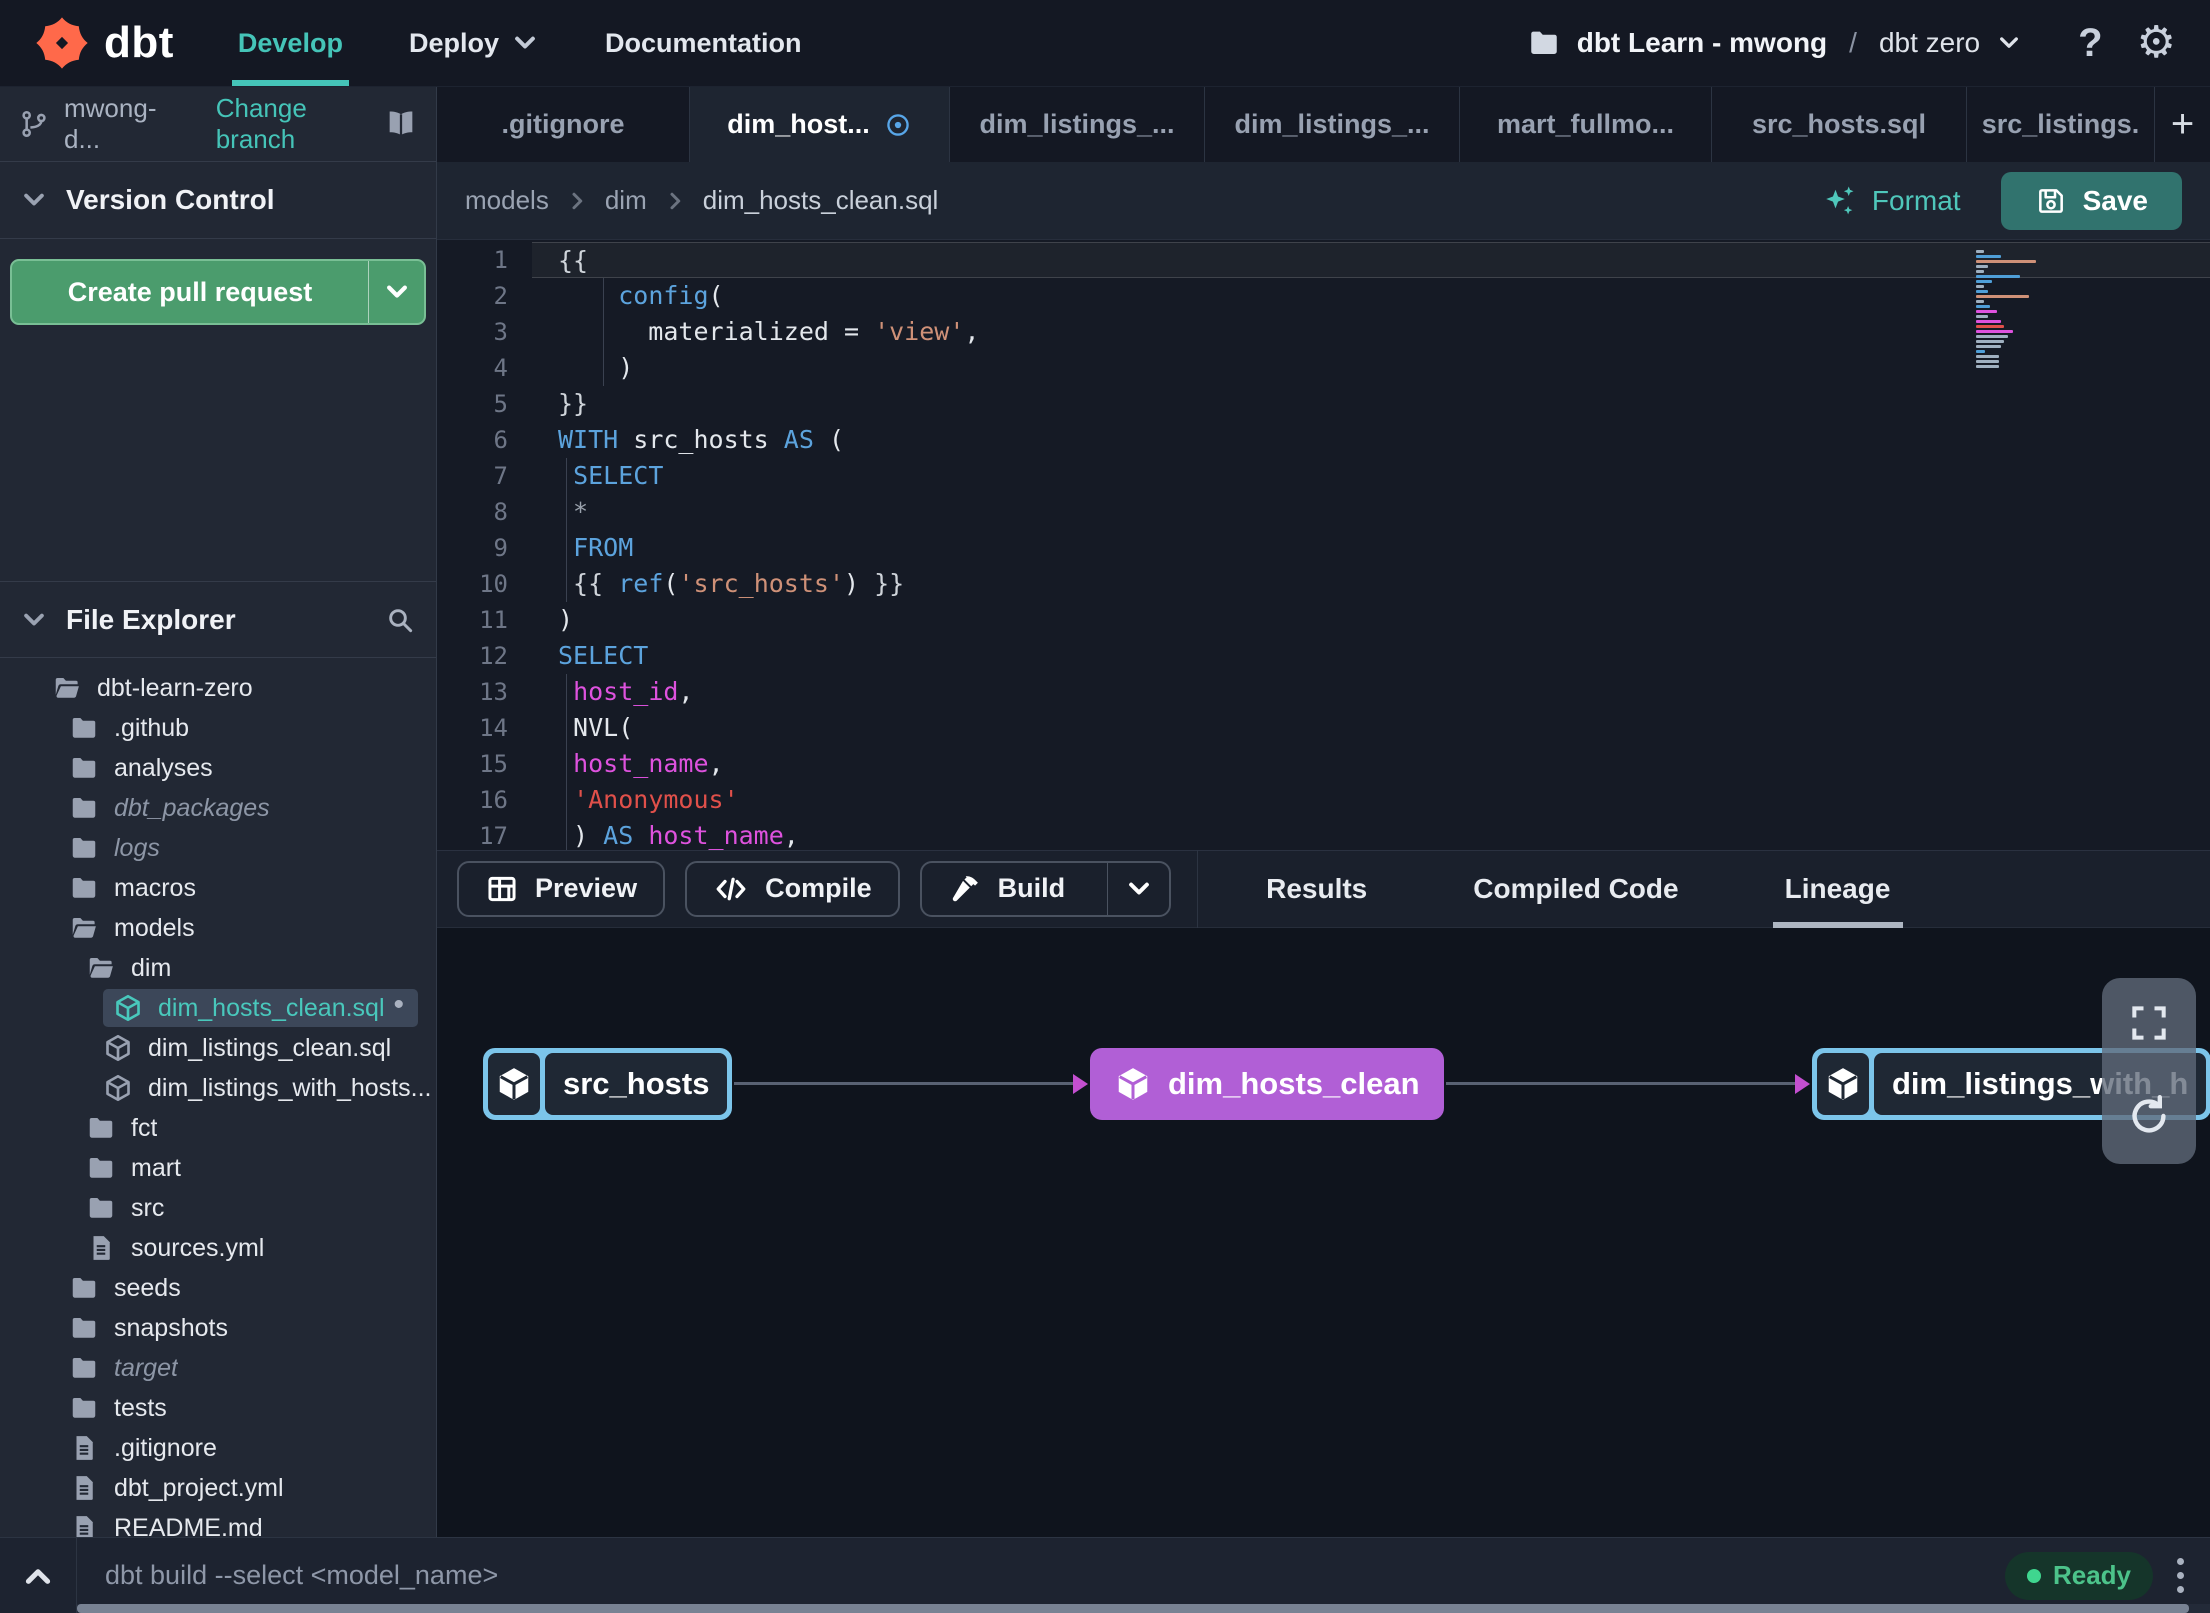  Describe the element at coordinates (1316, 889) in the screenshot. I see `panel-tab-results: Results` at that location.